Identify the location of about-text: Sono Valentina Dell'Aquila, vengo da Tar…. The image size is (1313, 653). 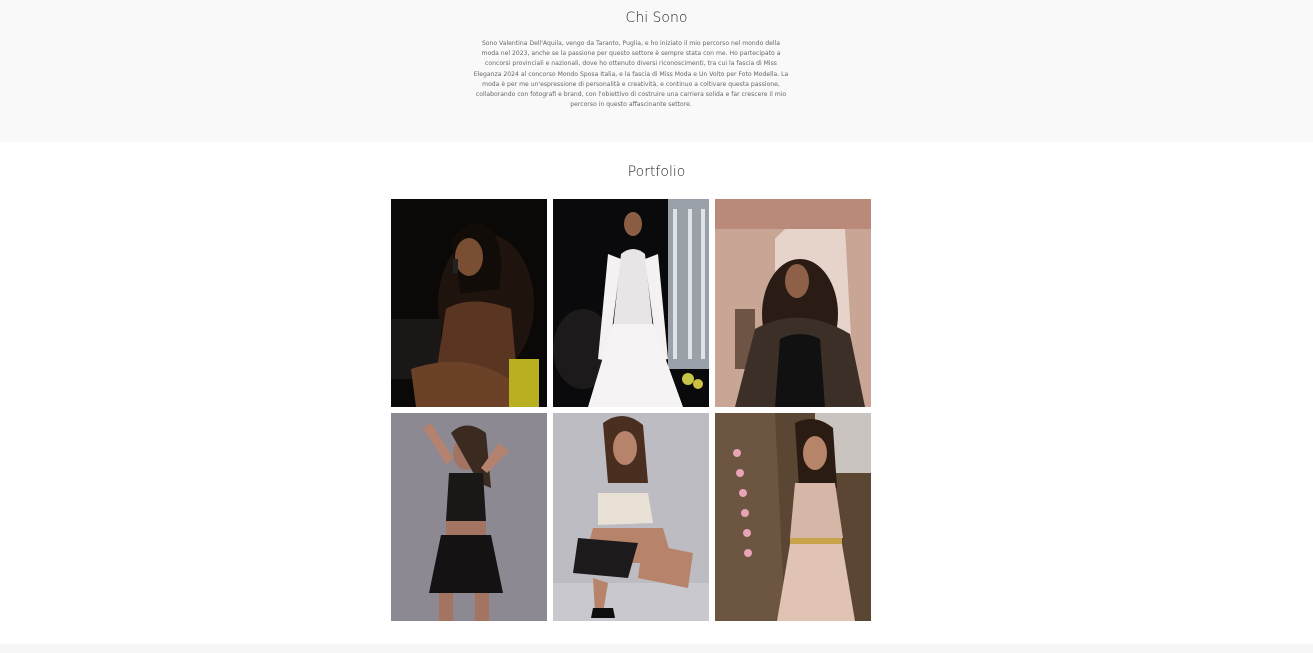
(631, 74).